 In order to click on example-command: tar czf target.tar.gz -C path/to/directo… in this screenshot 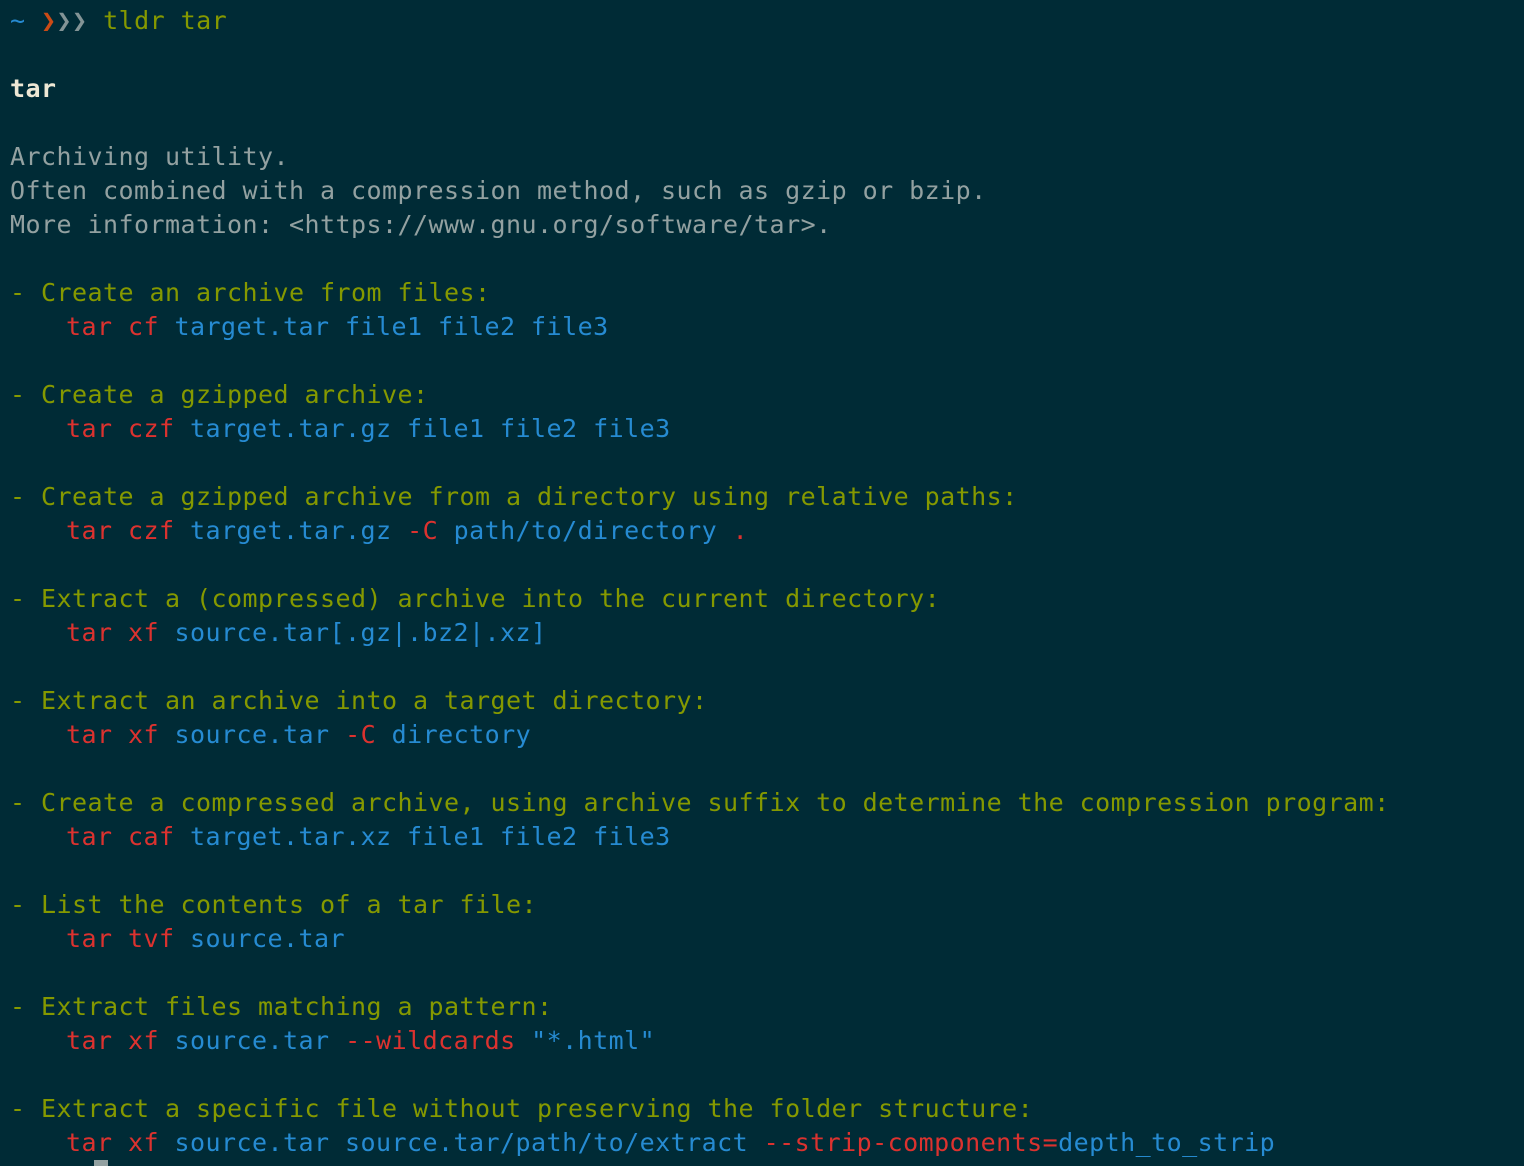, I will do `click(767, 531)`.